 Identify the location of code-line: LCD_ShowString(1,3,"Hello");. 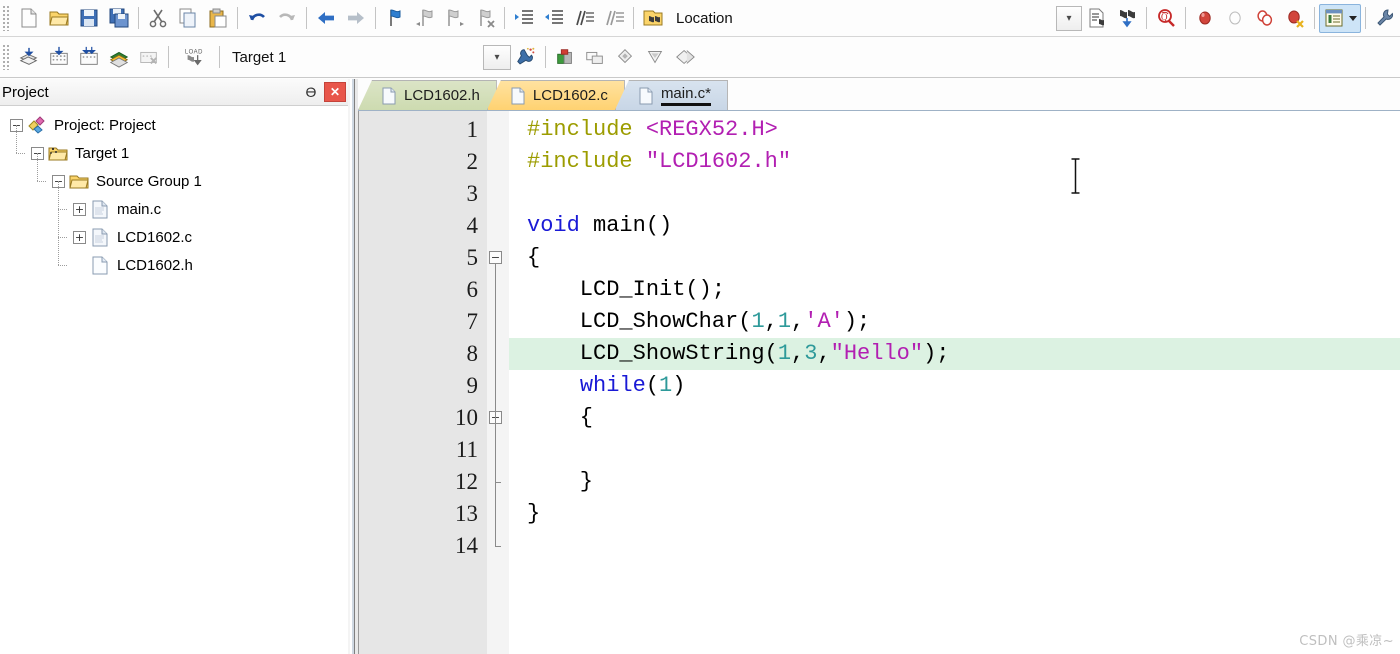
(954, 354).